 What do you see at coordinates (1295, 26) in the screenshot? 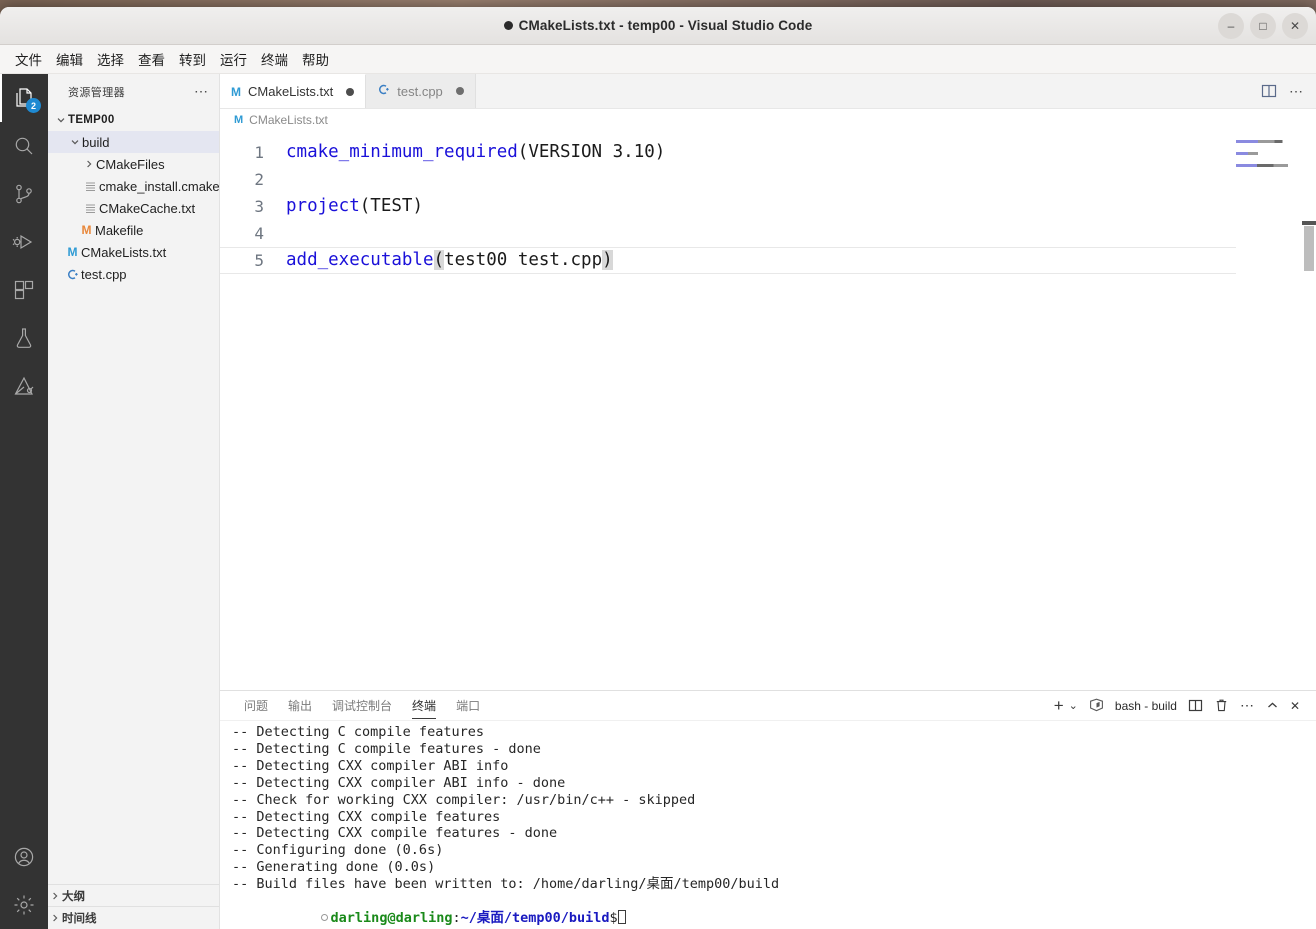
I see `close-button: ✕` at bounding box center [1295, 26].